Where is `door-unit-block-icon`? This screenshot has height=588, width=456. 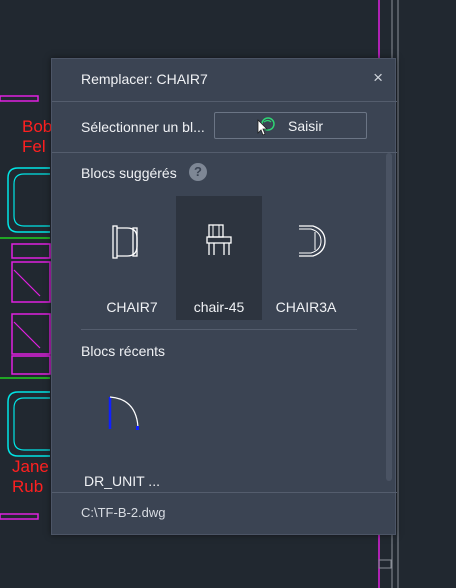
door-unit-block-icon is located at coordinates (123, 413).